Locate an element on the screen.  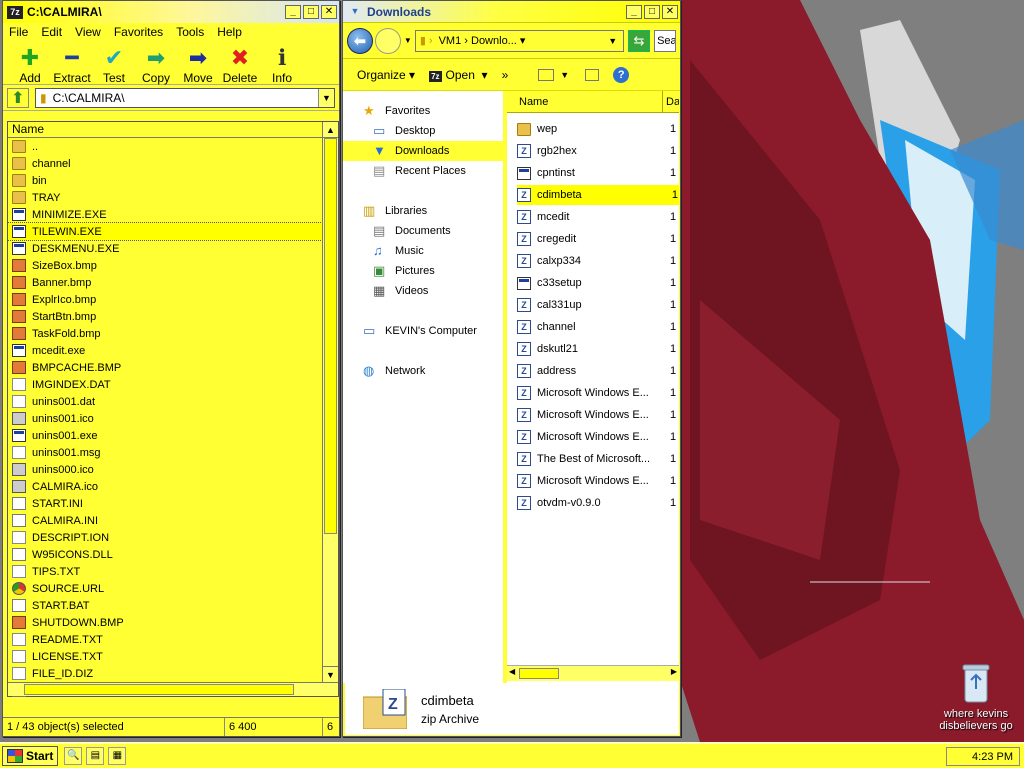
file-item: Zcdimbeta 1 is located at coordinates (598, 195).